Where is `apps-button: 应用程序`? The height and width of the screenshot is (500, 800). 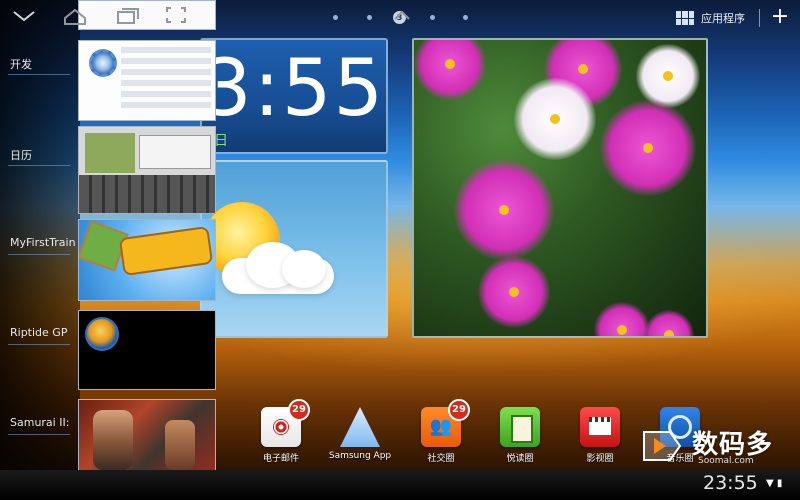 apps-button: 应用程序 is located at coordinates (710, 18).